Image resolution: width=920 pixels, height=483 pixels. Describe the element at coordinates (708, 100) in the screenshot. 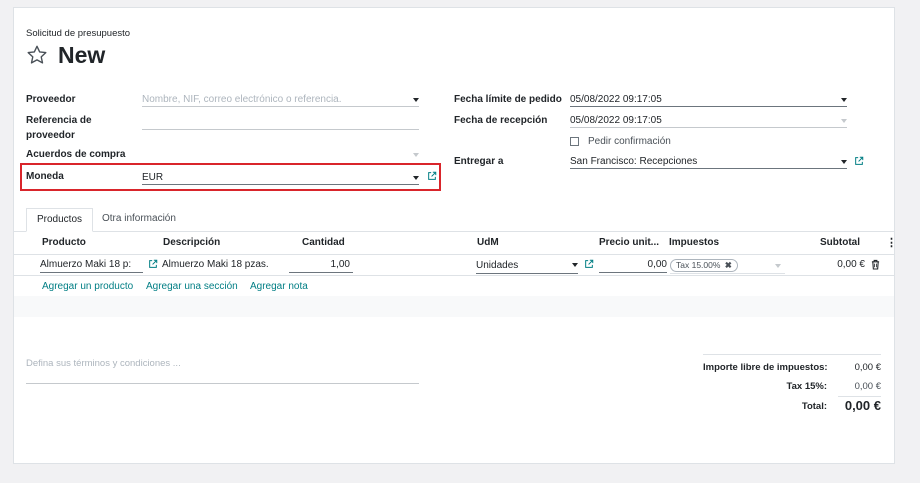

I see `order-deadline-field: 05/08/2022 09:17:05` at that location.